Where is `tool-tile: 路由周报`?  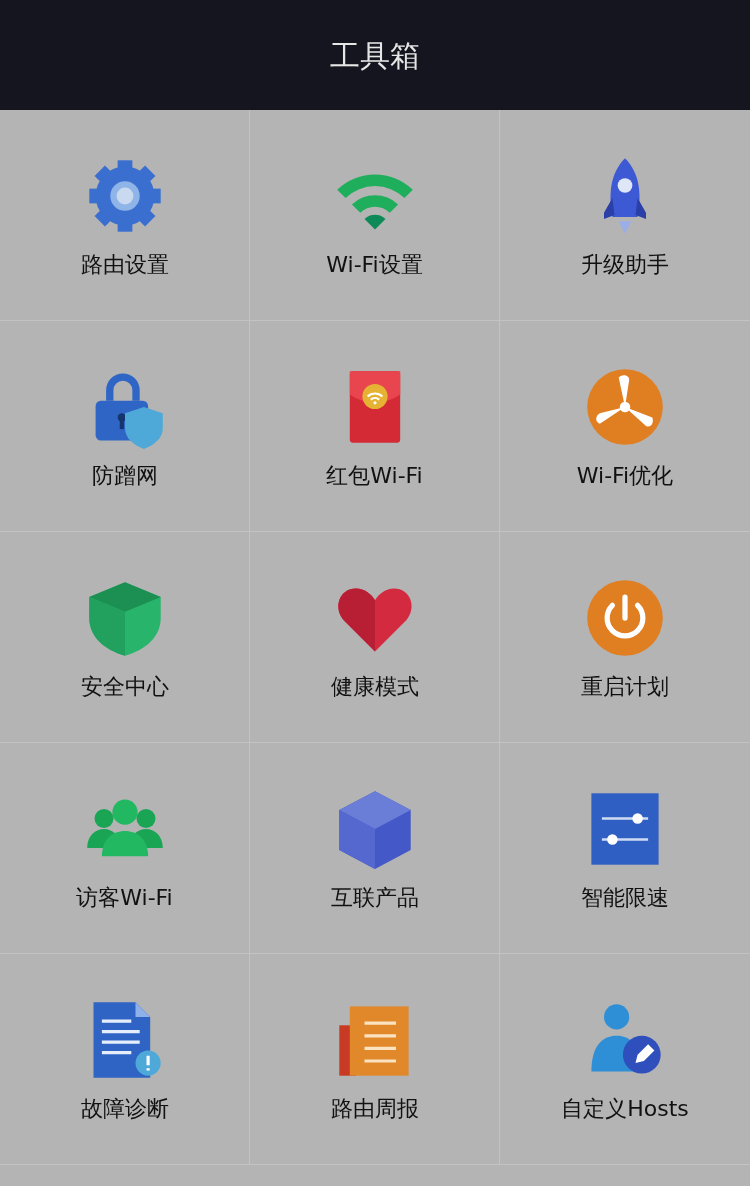 tool-tile: 路由周报 is located at coordinates (375, 1059).